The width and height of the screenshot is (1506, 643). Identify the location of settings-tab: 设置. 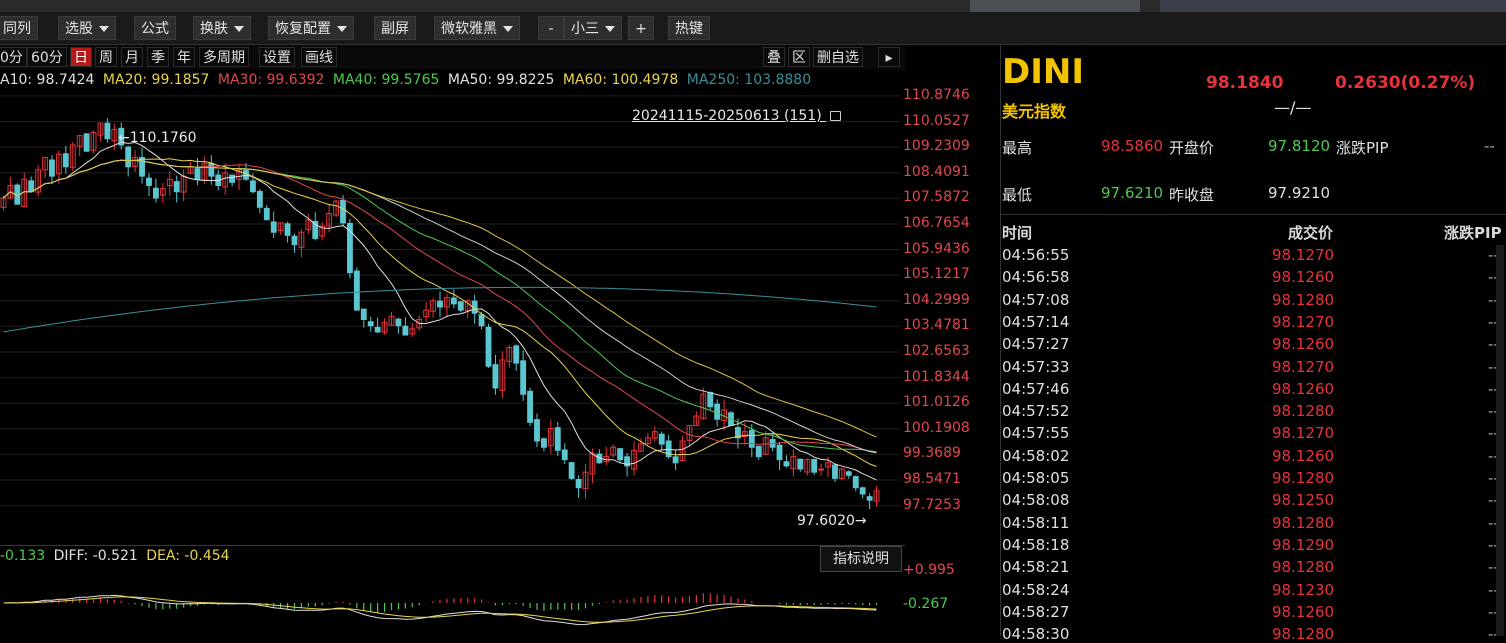
(277, 57).